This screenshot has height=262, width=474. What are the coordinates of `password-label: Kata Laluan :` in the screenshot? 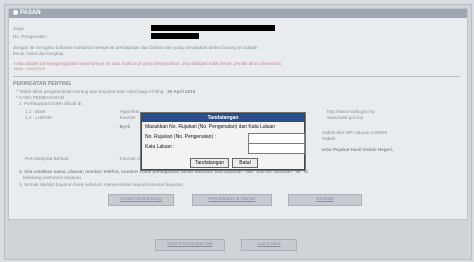 It's located at (160, 147).